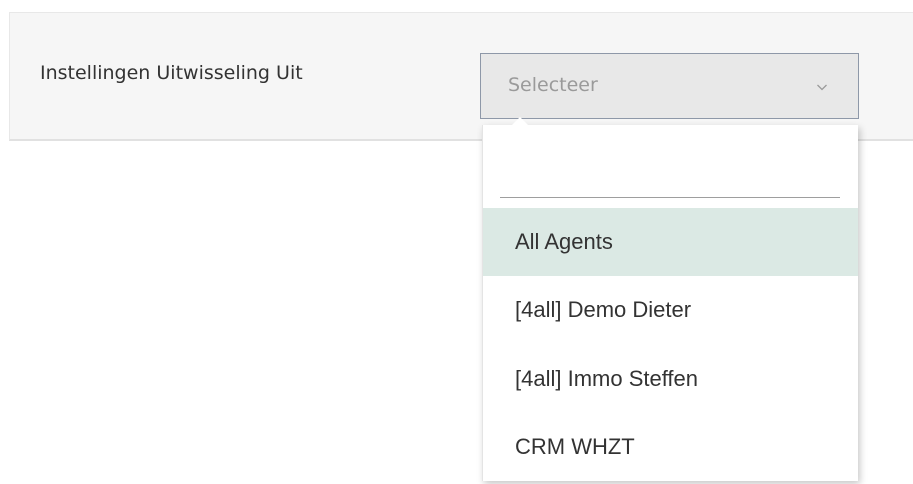  What do you see at coordinates (171, 73) in the screenshot?
I see `settings-label: Instellingen Uitwisseling Uit` at bounding box center [171, 73].